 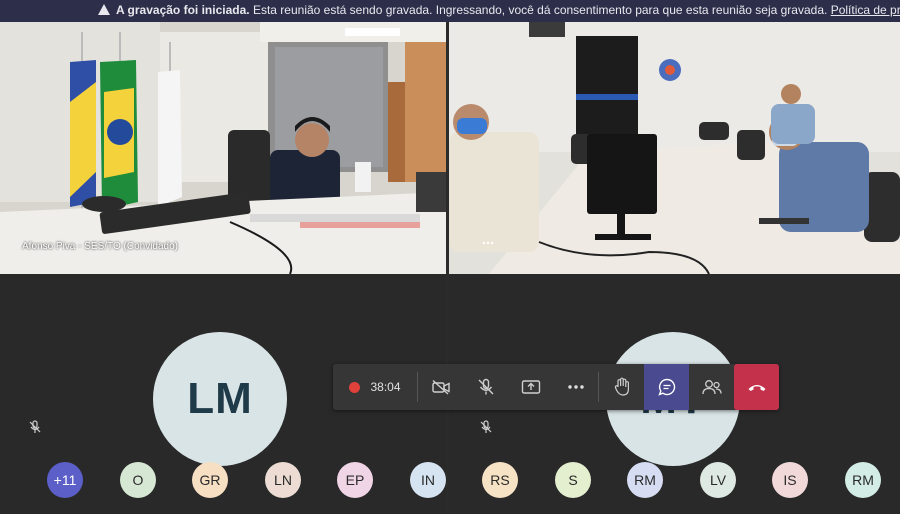 What do you see at coordinates (385, 387) in the screenshot?
I see `recording-timer: 38:04` at bounding box center [385, 387].